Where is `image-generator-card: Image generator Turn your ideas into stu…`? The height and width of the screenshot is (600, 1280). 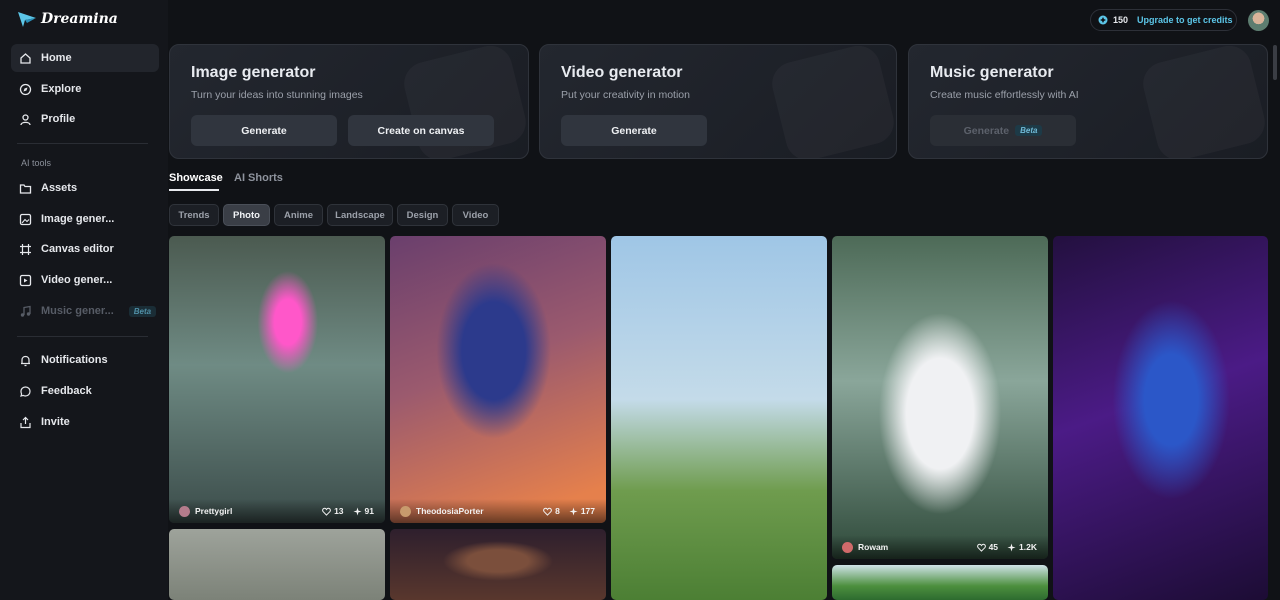 image-generator-card: Image generator Turn your ideas into stu… is located at coordinates (349, 101).